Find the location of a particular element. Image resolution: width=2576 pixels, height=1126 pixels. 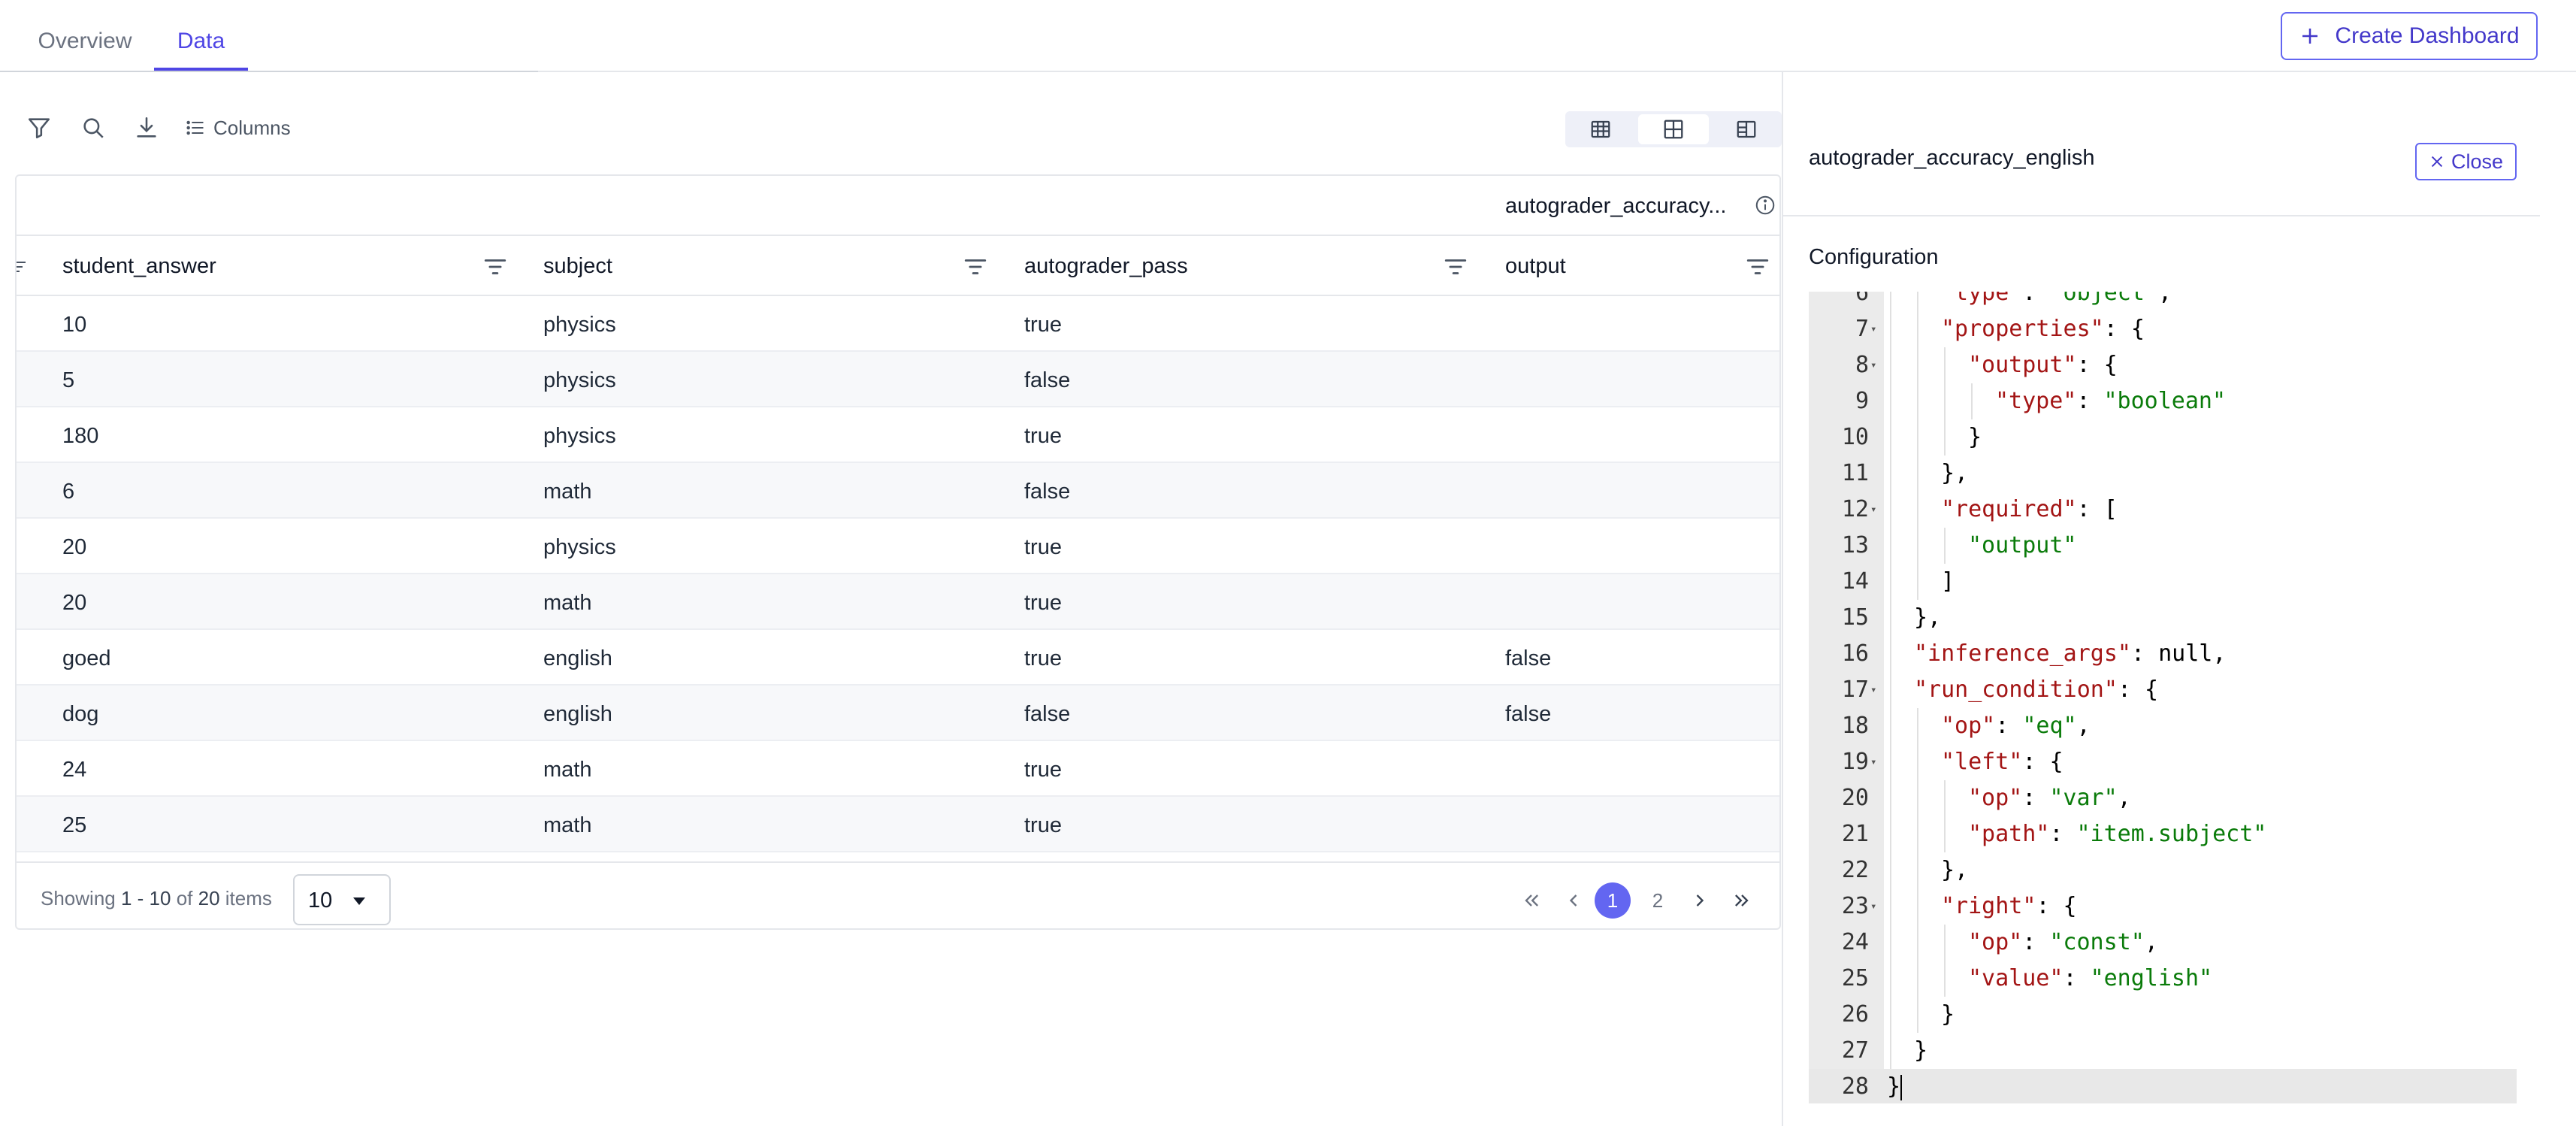

grid-view-toggle is located at coordinates (1674, 129).